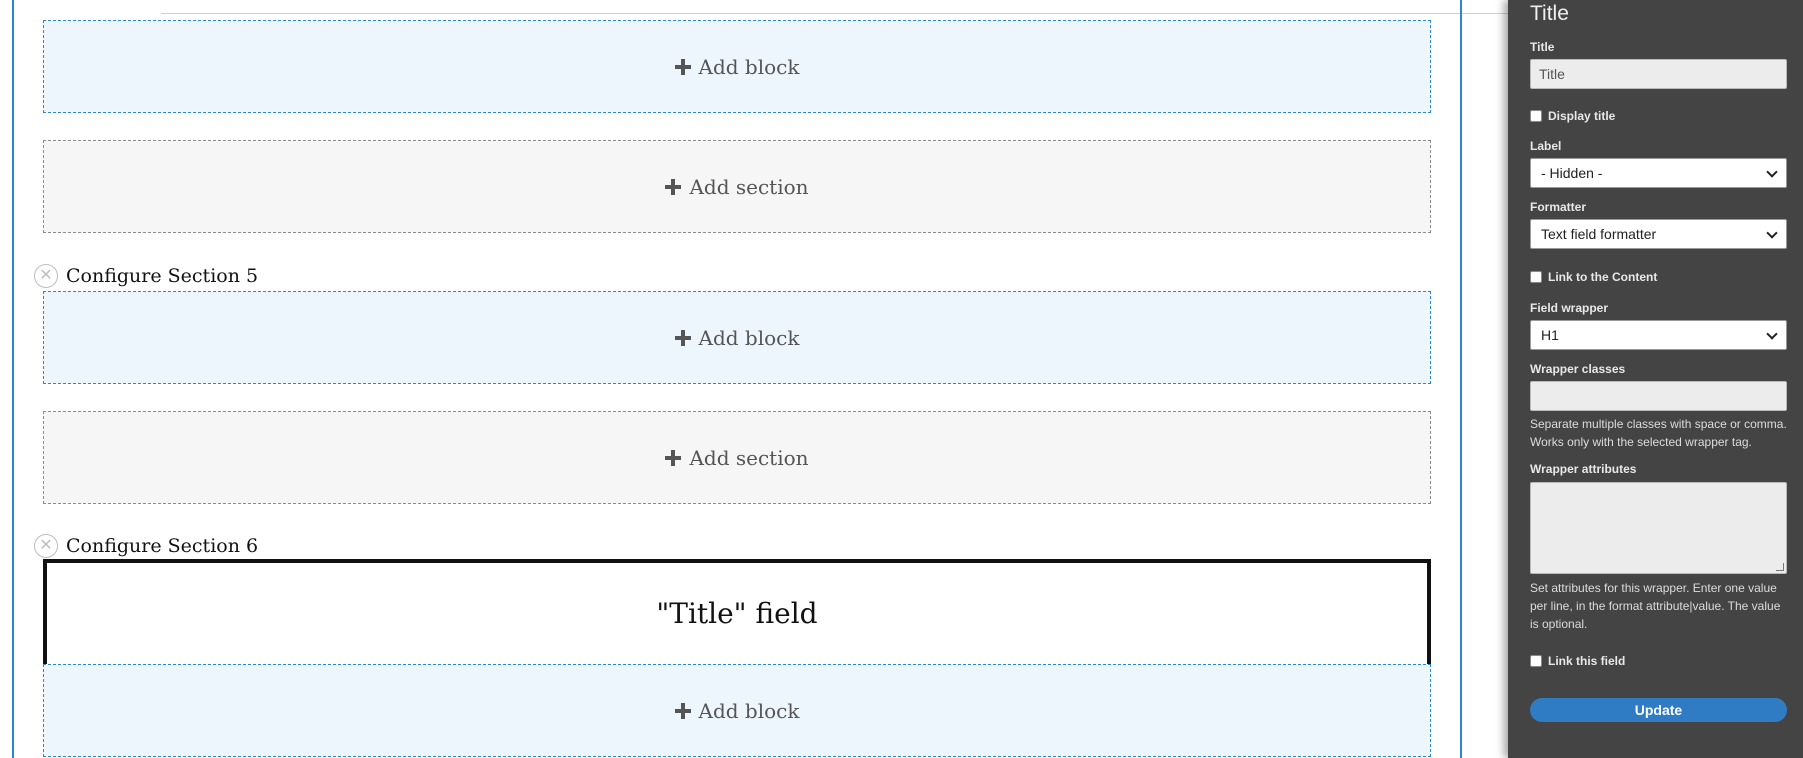 This screenshot has height=758, width=1803. What do you see at coordinates (1572, 173) in the screenshot?
I see `label-select-value: - Hidden -` at bounding box center [1572, 173].